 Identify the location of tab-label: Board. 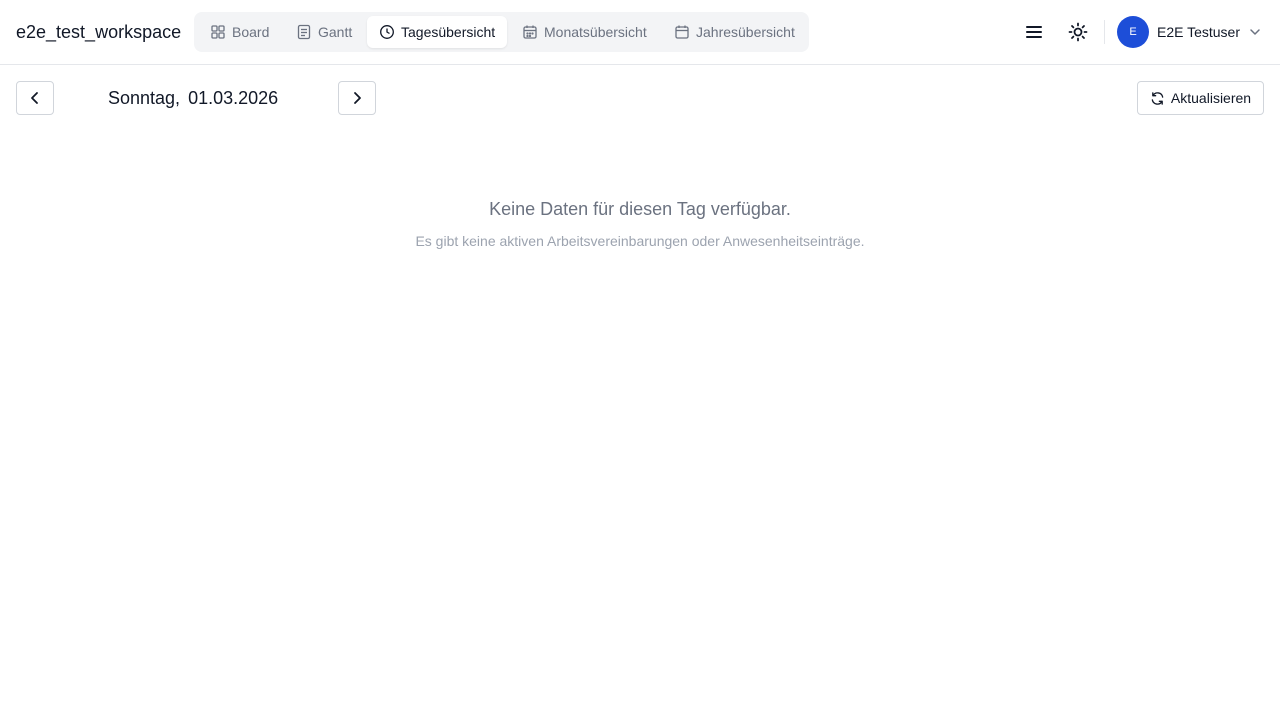
(251, 32).